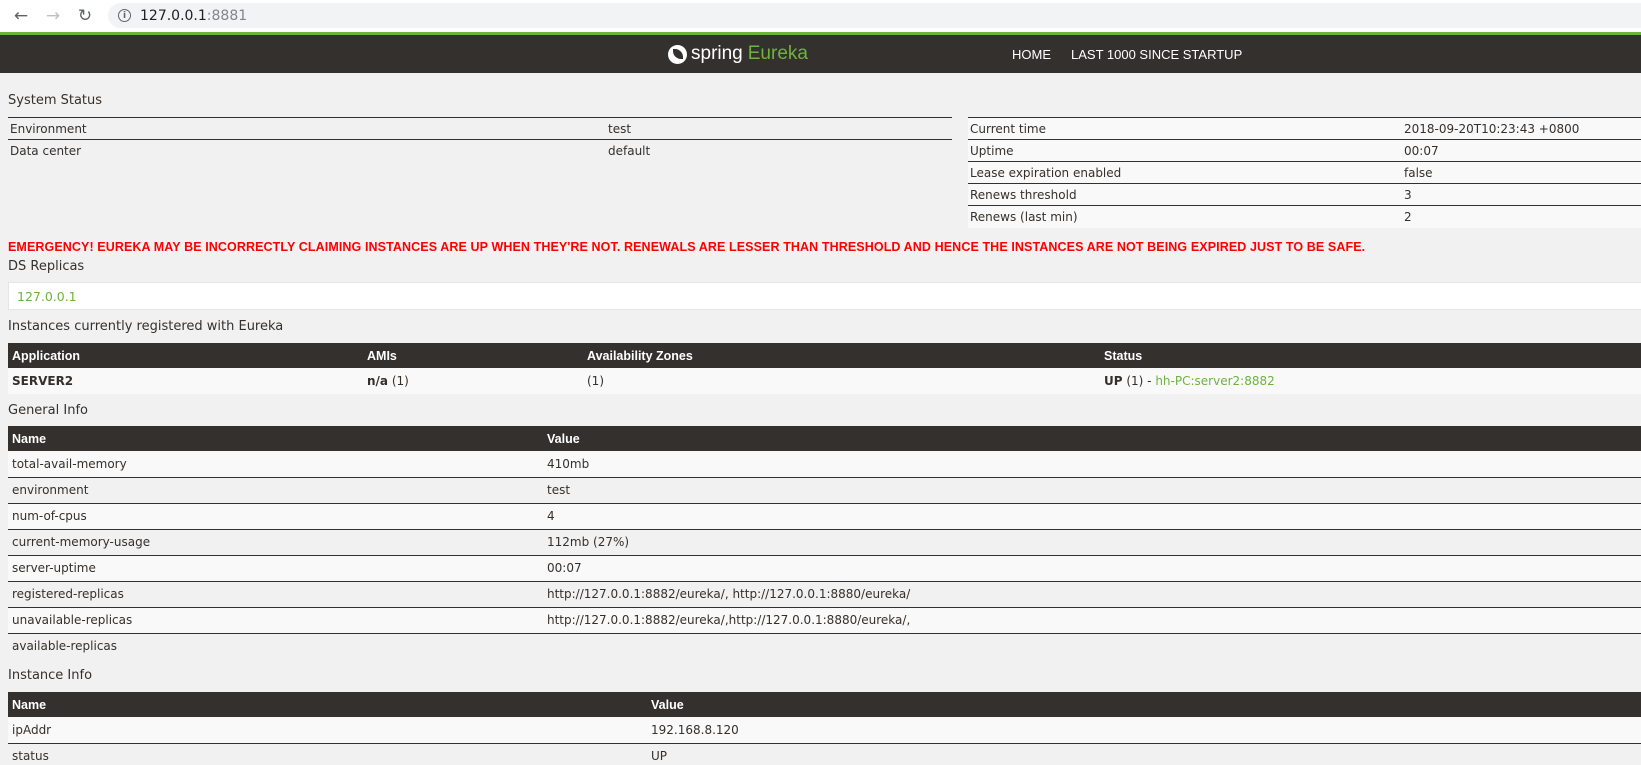  I want to click on instance-info-heading: Instance Info, so click(50, 675).